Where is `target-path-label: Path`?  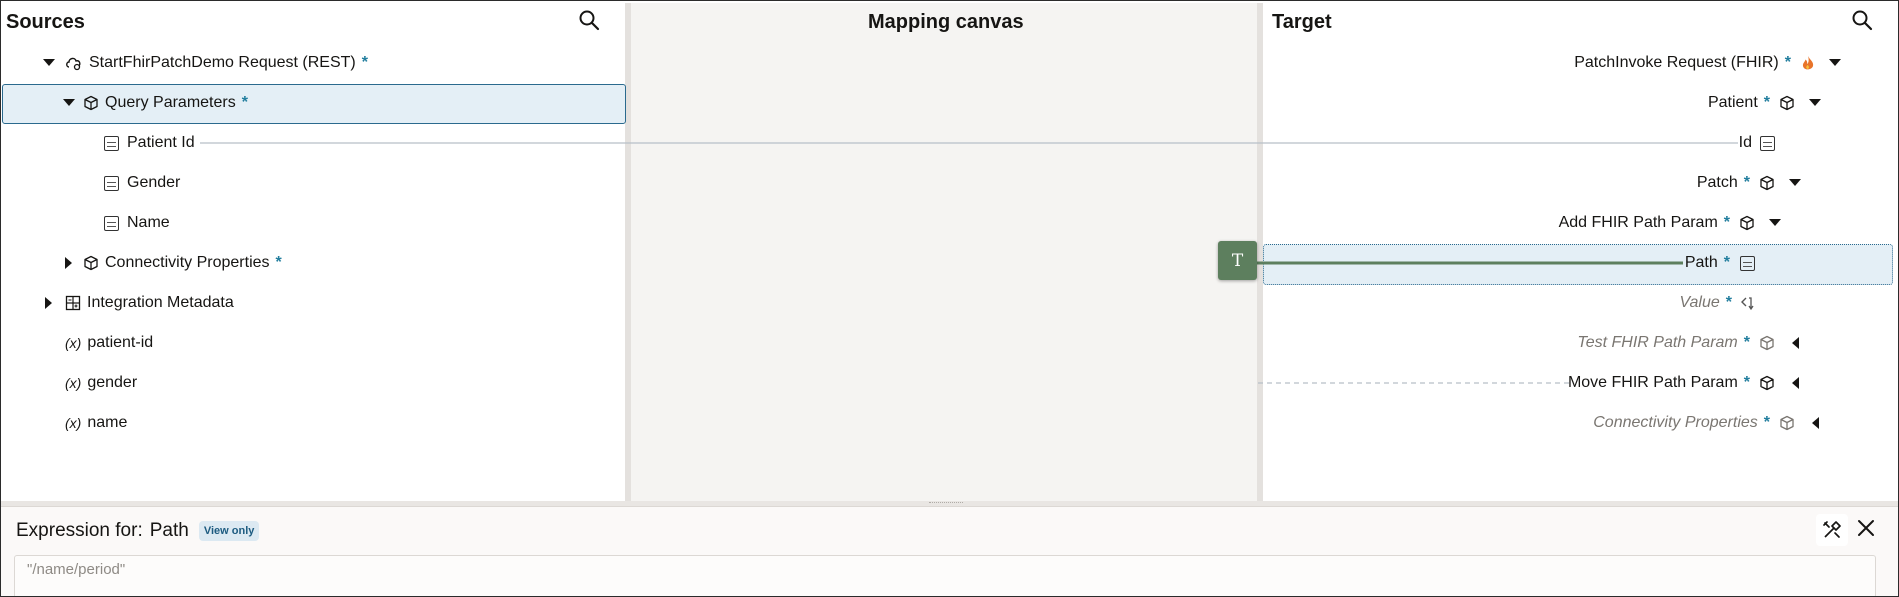 target-path-label: Path is located at coordinates (1701, 262).